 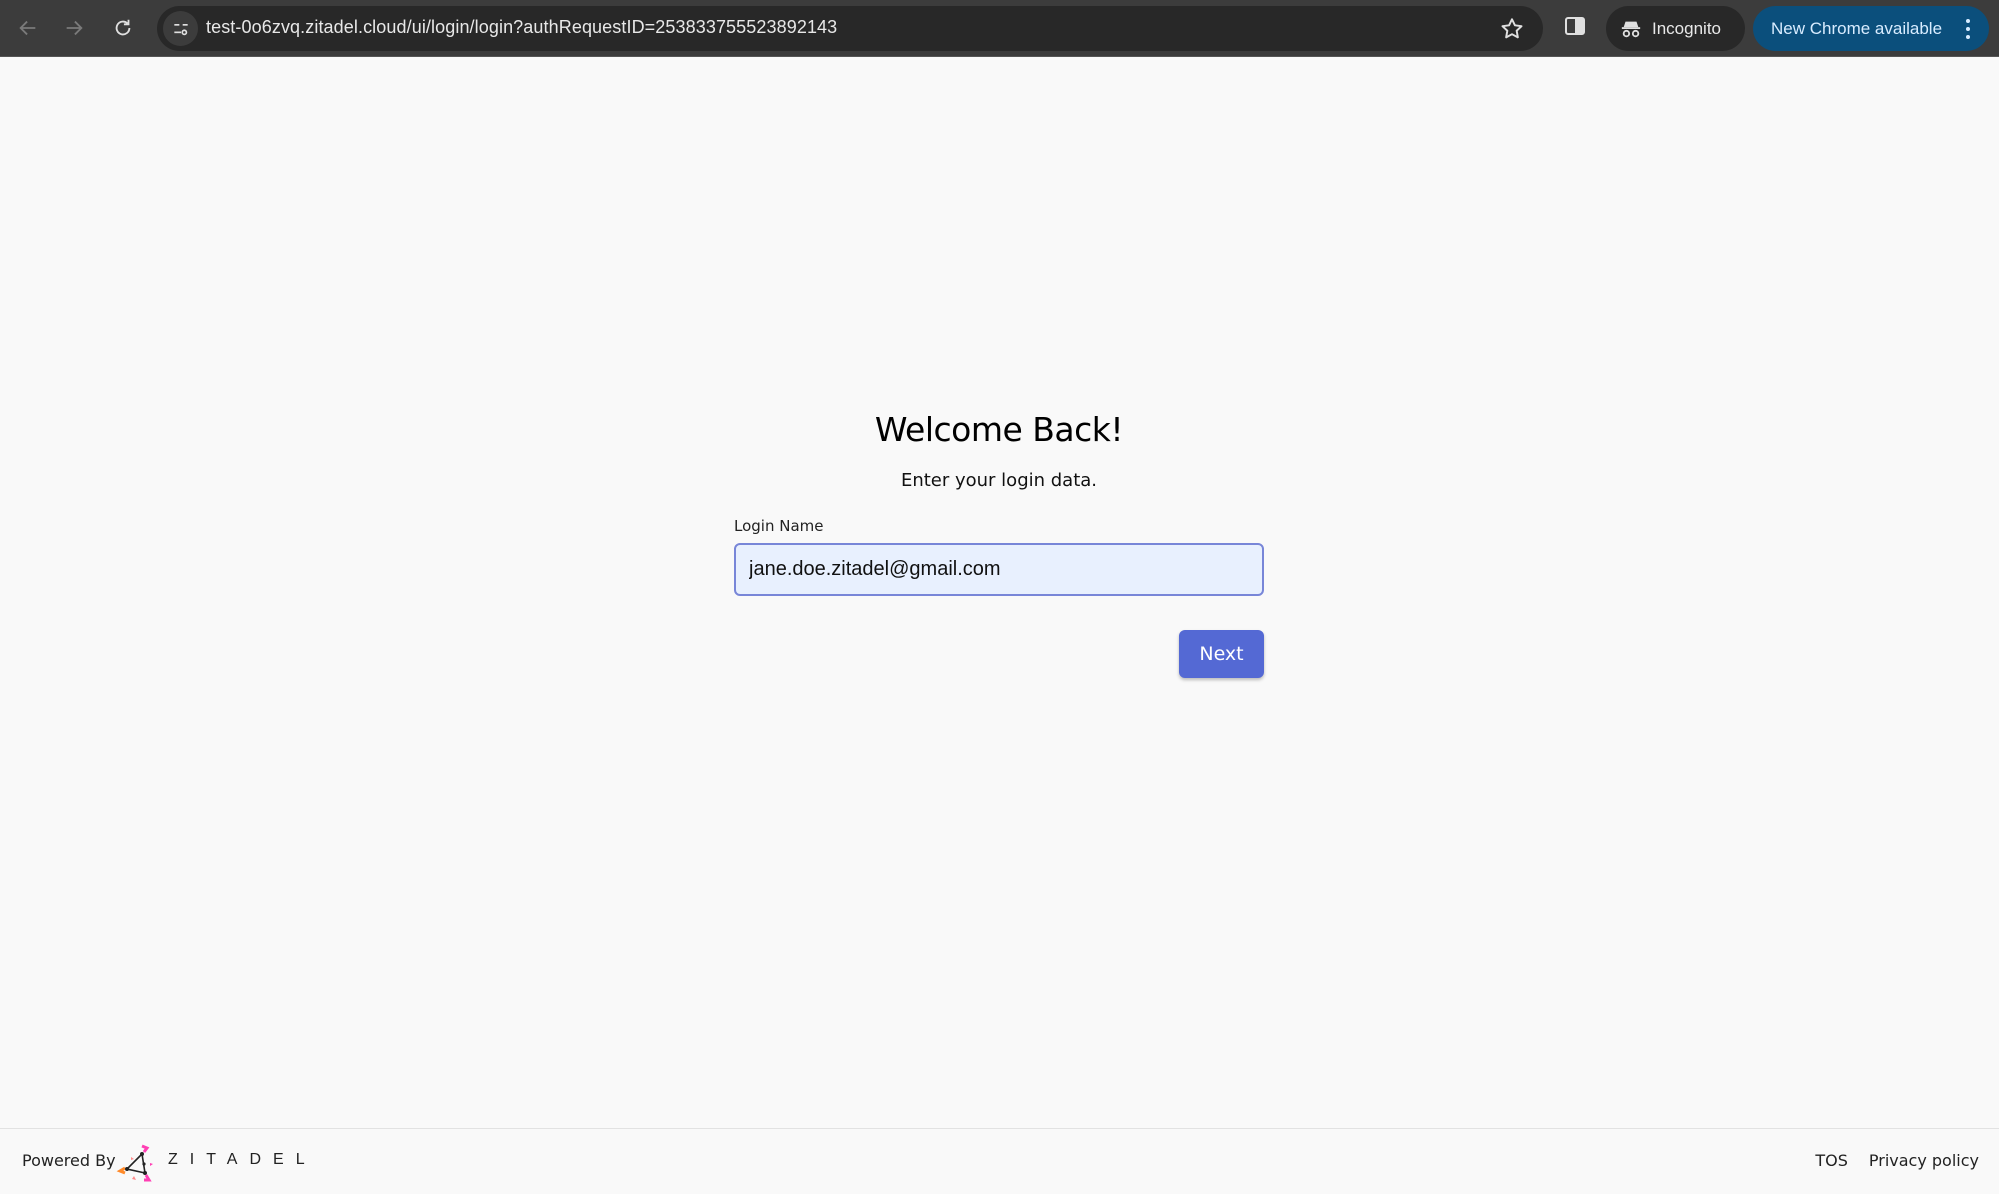 What do you see at coordinates (999, 1161) in the screenshot?
I see `footer: Powered By ZITADEL TOS Privacy policy` at bounding box center [999, 1161].